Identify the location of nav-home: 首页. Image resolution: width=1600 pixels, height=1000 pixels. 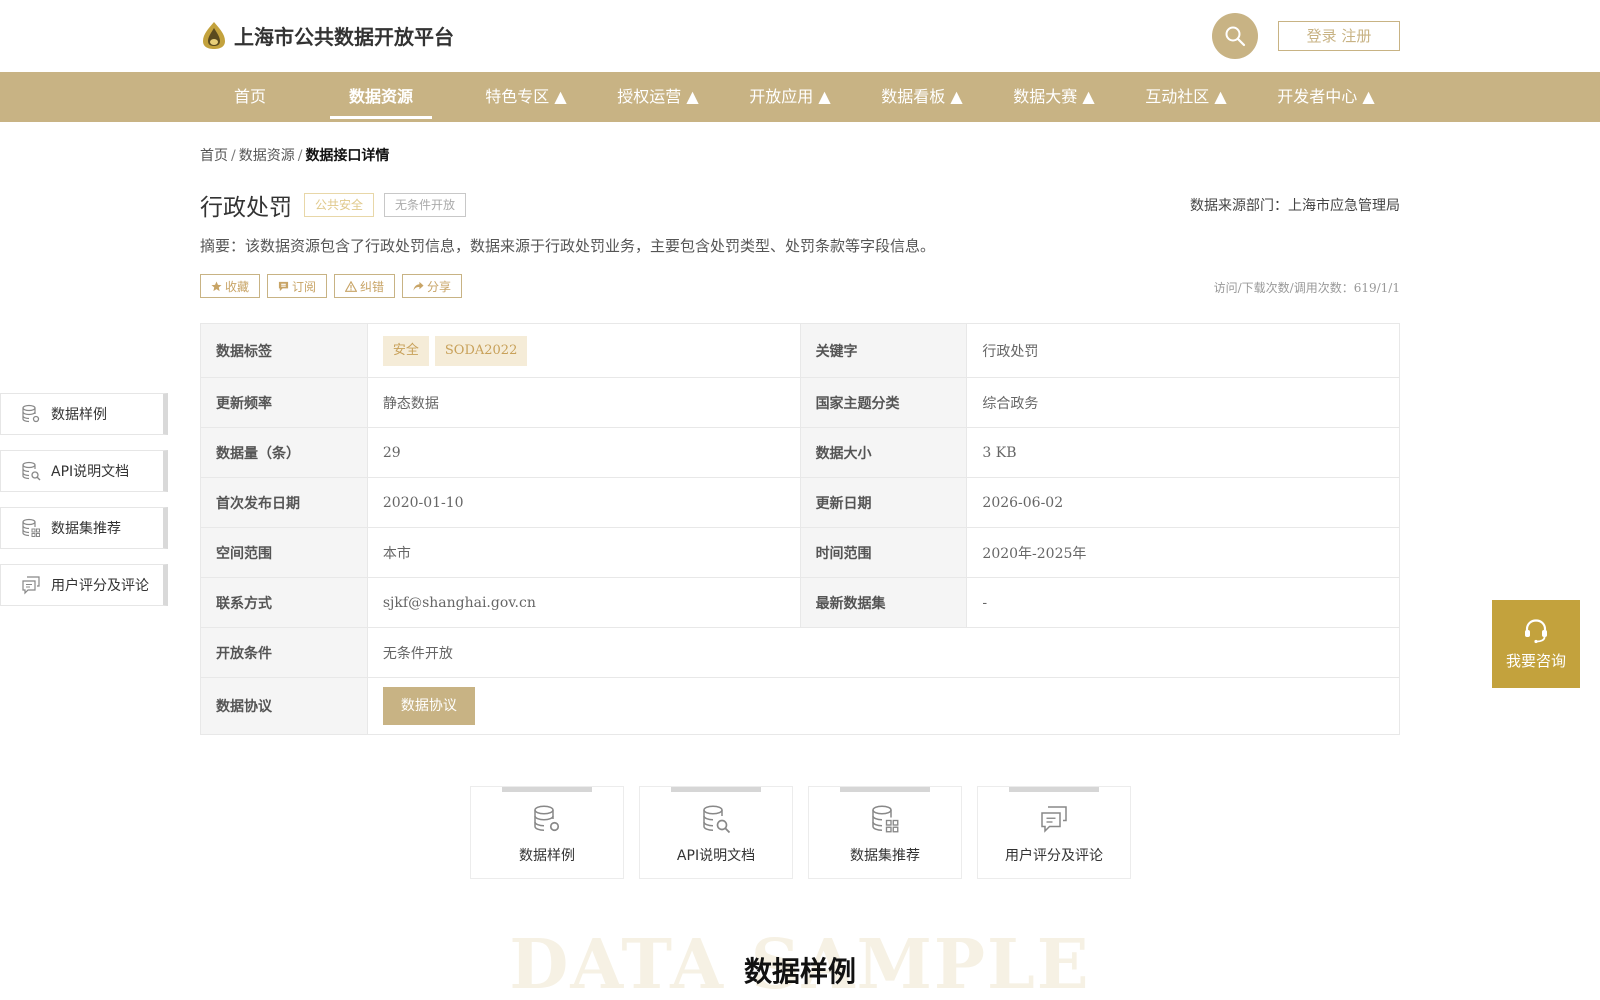
(250, 97).